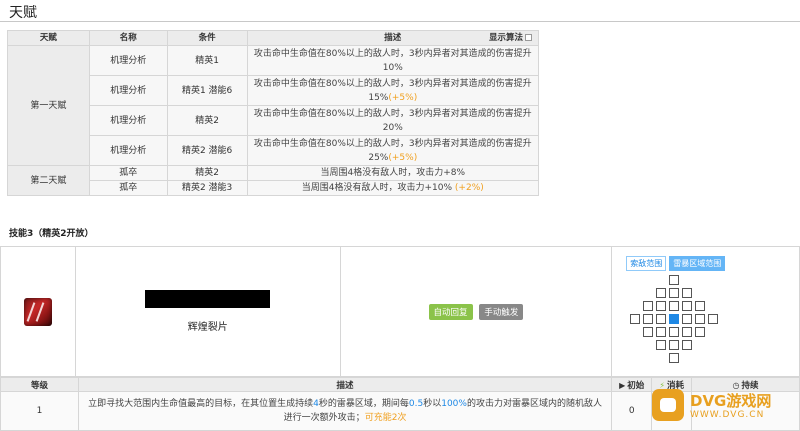 The height and width of the screenshot is (431, 800). I want to click on sp-type-badge: 自动回复, so click(450, 311).